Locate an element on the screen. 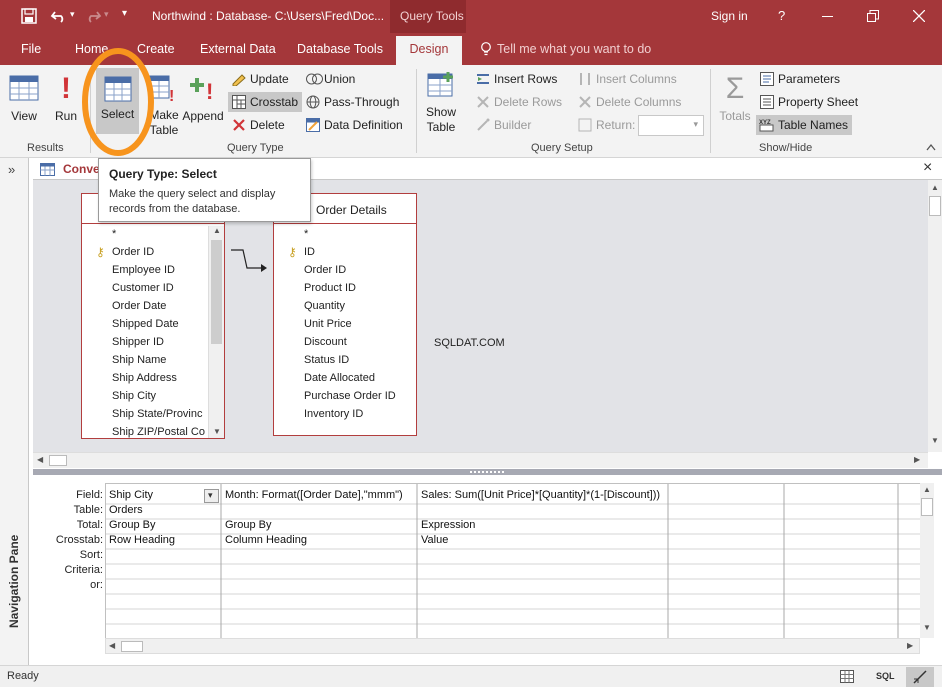 This screenshot has height=687, width=942. table-field: Status ID is located at coordinates (326, 360).